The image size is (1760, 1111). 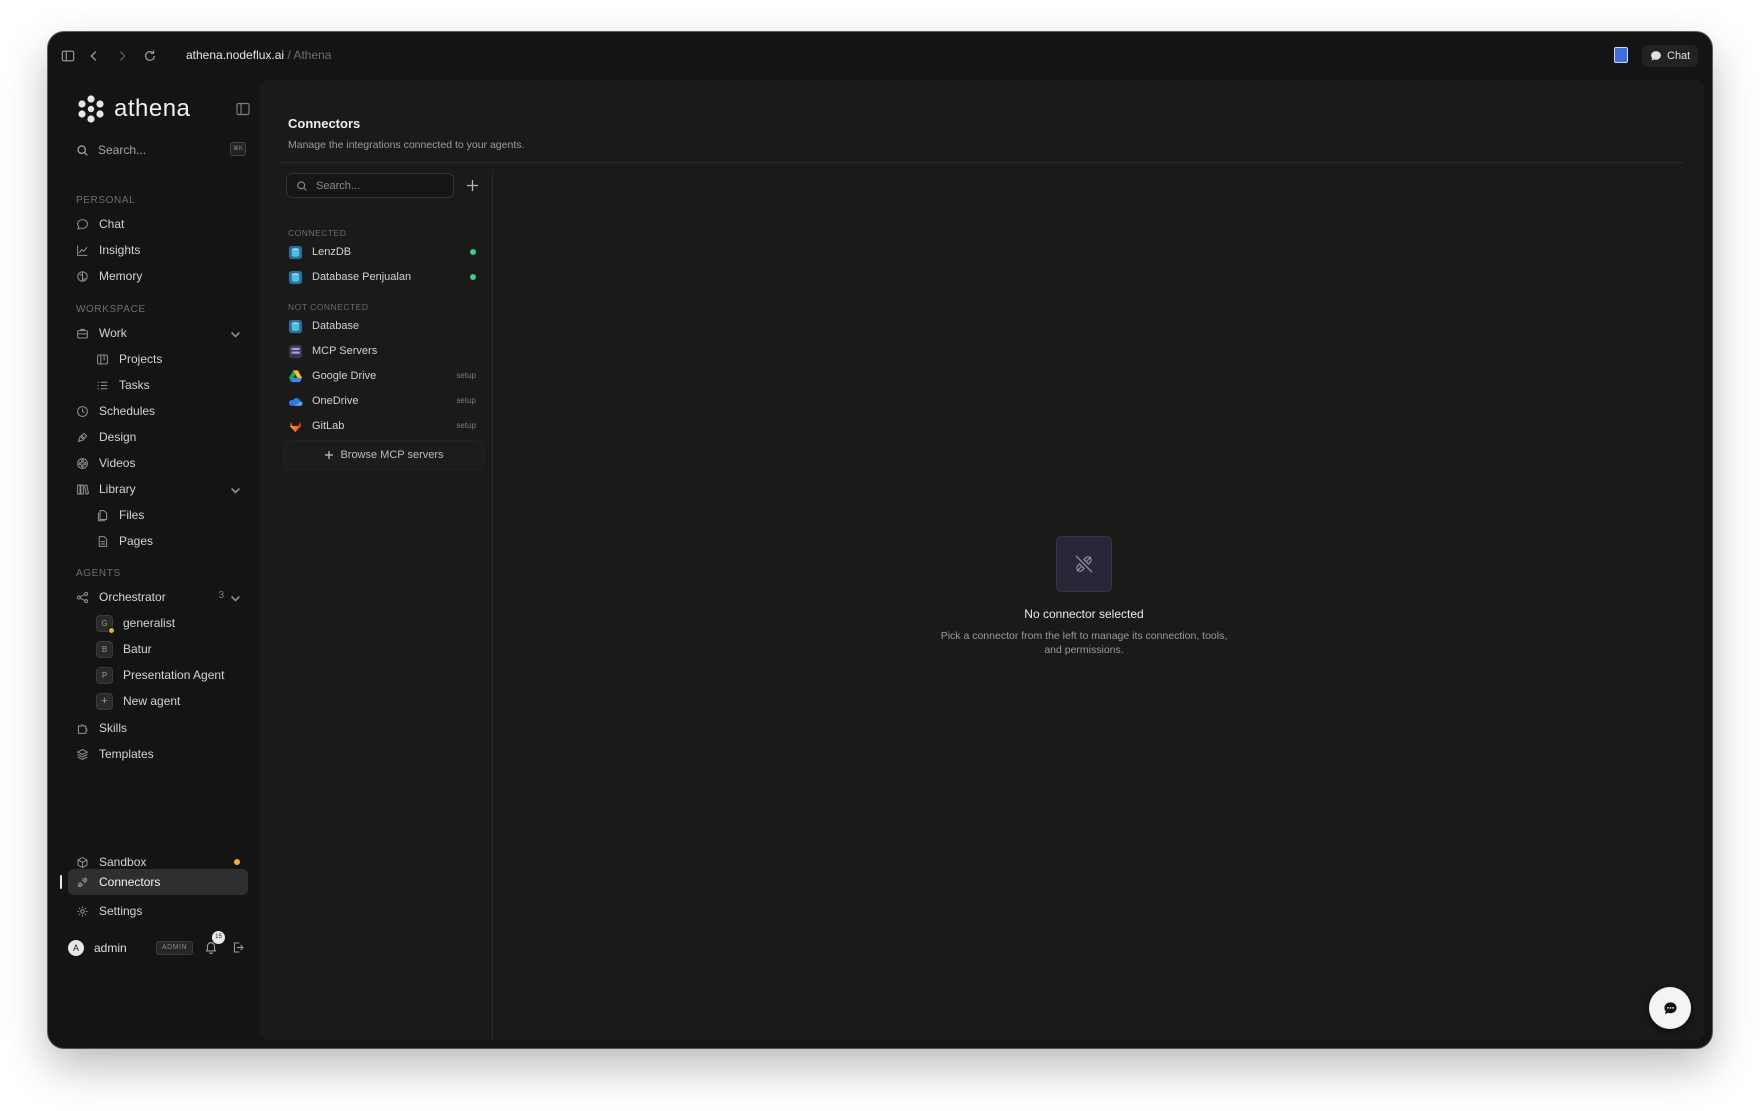 I want to click on sidebar-item-label: Settings, so click(x=121, y=911).